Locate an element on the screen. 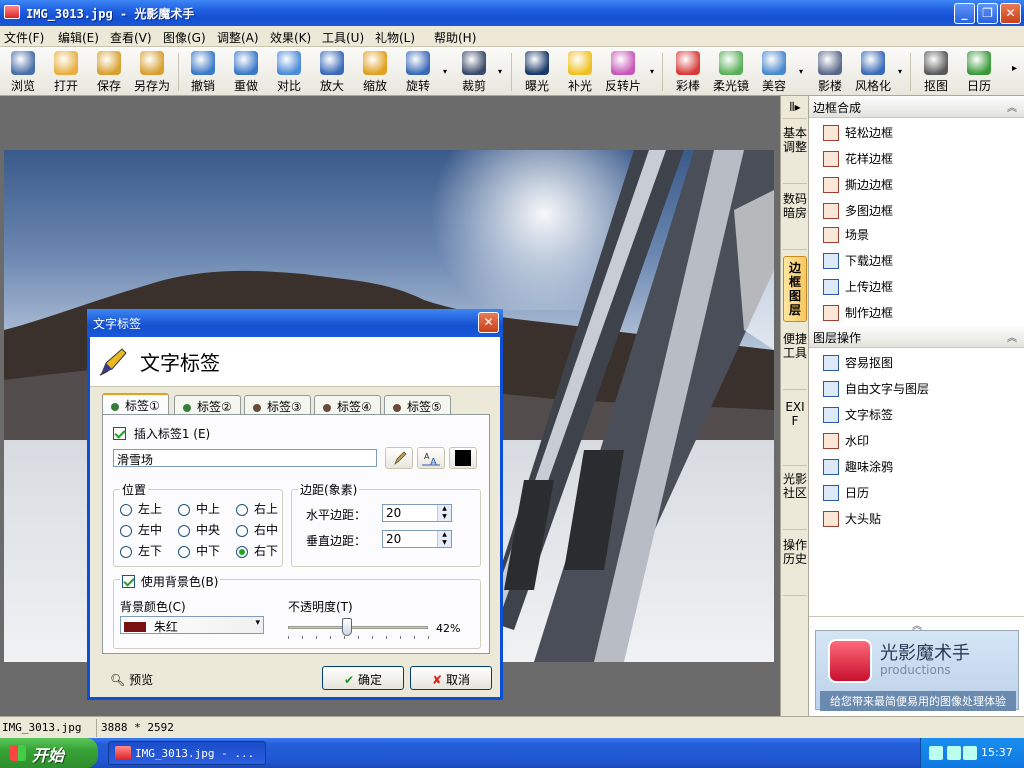 The height and width of the screenshot is (768, 1024). ad-banner: 光影魔术手 productions 给您带来最简便易用的图像处理体验 is located at coordinates (917, 670).